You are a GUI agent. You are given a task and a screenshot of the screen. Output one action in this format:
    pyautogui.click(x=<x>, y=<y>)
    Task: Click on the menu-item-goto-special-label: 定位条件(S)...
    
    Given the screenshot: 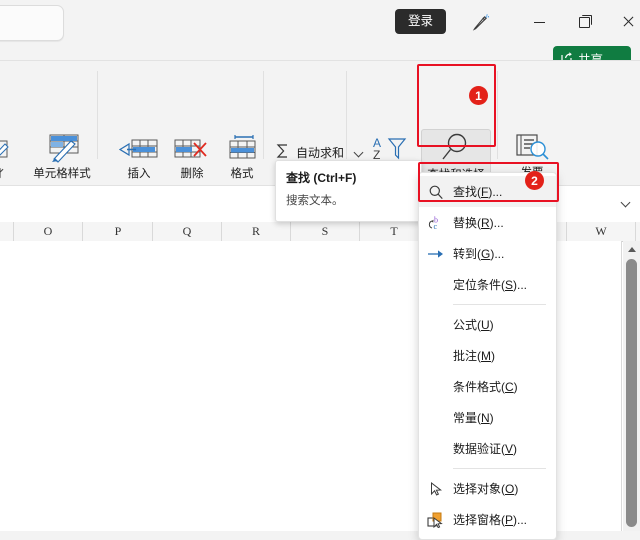 What is the action you would take?
    pyautogui.click(x=490, y=285)
    